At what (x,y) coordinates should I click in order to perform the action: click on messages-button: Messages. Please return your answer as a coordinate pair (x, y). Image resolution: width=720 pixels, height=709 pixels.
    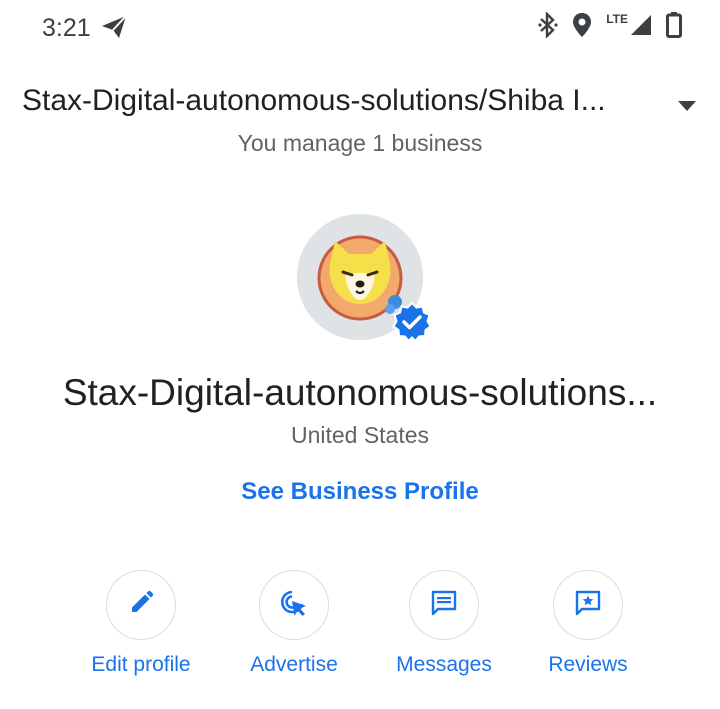
    Looking at the image, I should click on (444, 623).